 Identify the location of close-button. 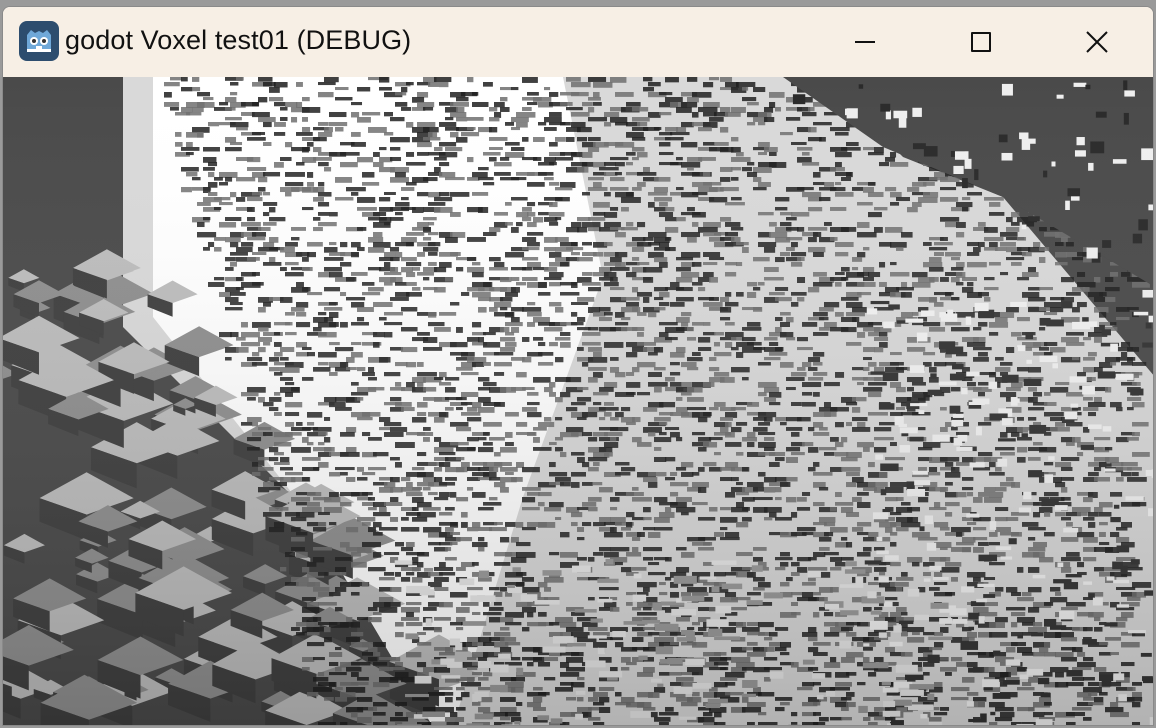
(1096, 42).